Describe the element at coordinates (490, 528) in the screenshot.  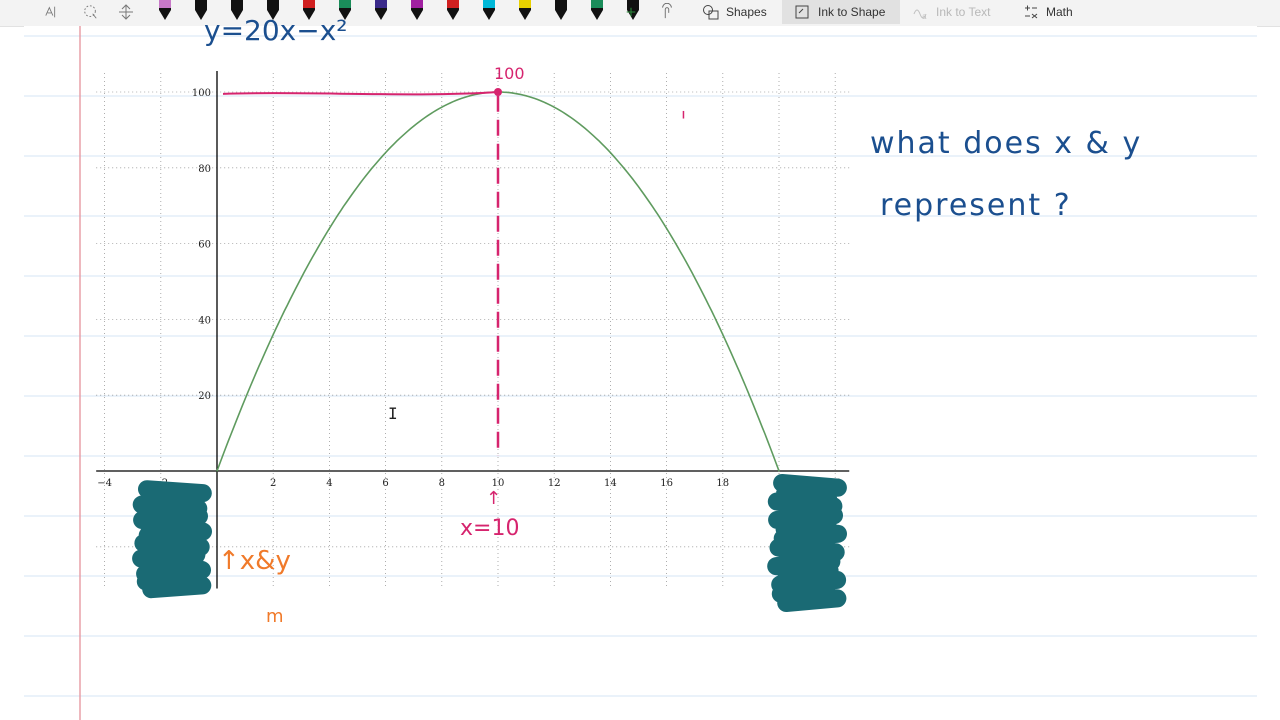
I see `vertex-annotation: x=10` at that location.